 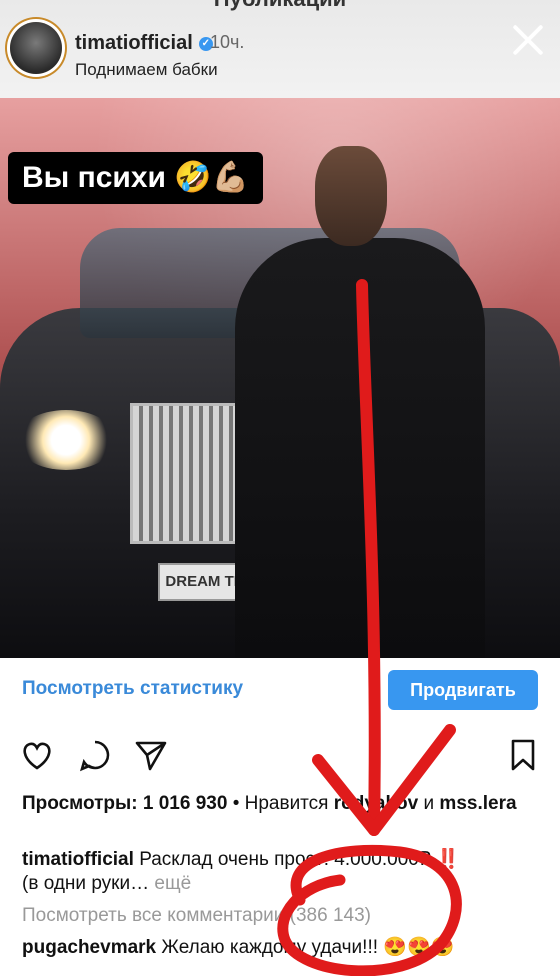 I want to click on header-subtitle: Поднимаем бабки, so click(x=146, y=69).